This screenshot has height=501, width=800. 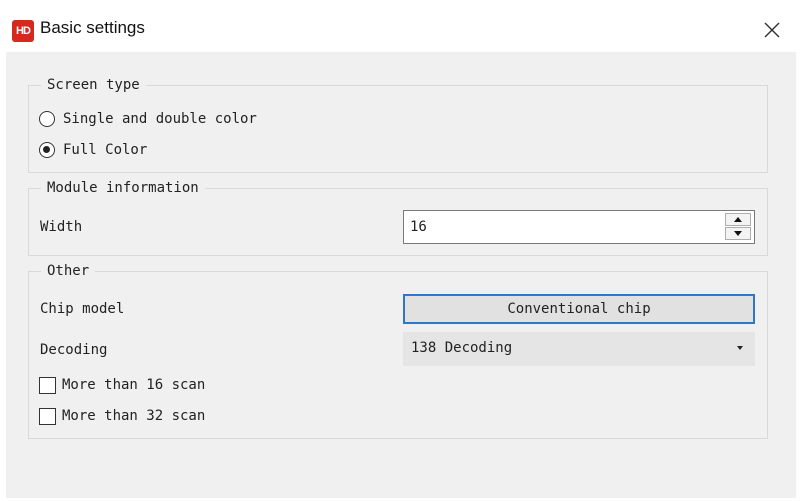 I want to click on radio-label: Full Color, so click(x=105, y=150).